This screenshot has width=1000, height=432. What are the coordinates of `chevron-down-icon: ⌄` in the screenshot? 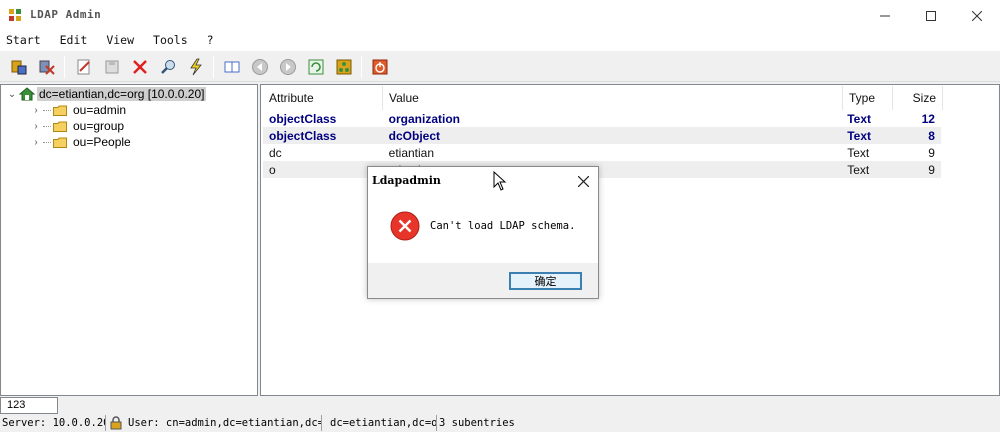 It's located at (12, 94).